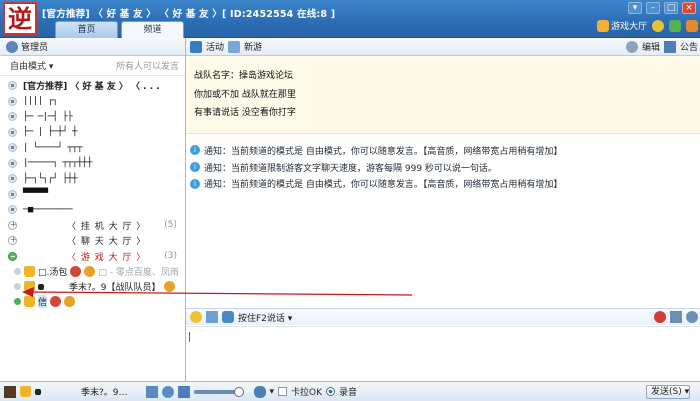  I want to click on speaker-icon, so click(183, 391).